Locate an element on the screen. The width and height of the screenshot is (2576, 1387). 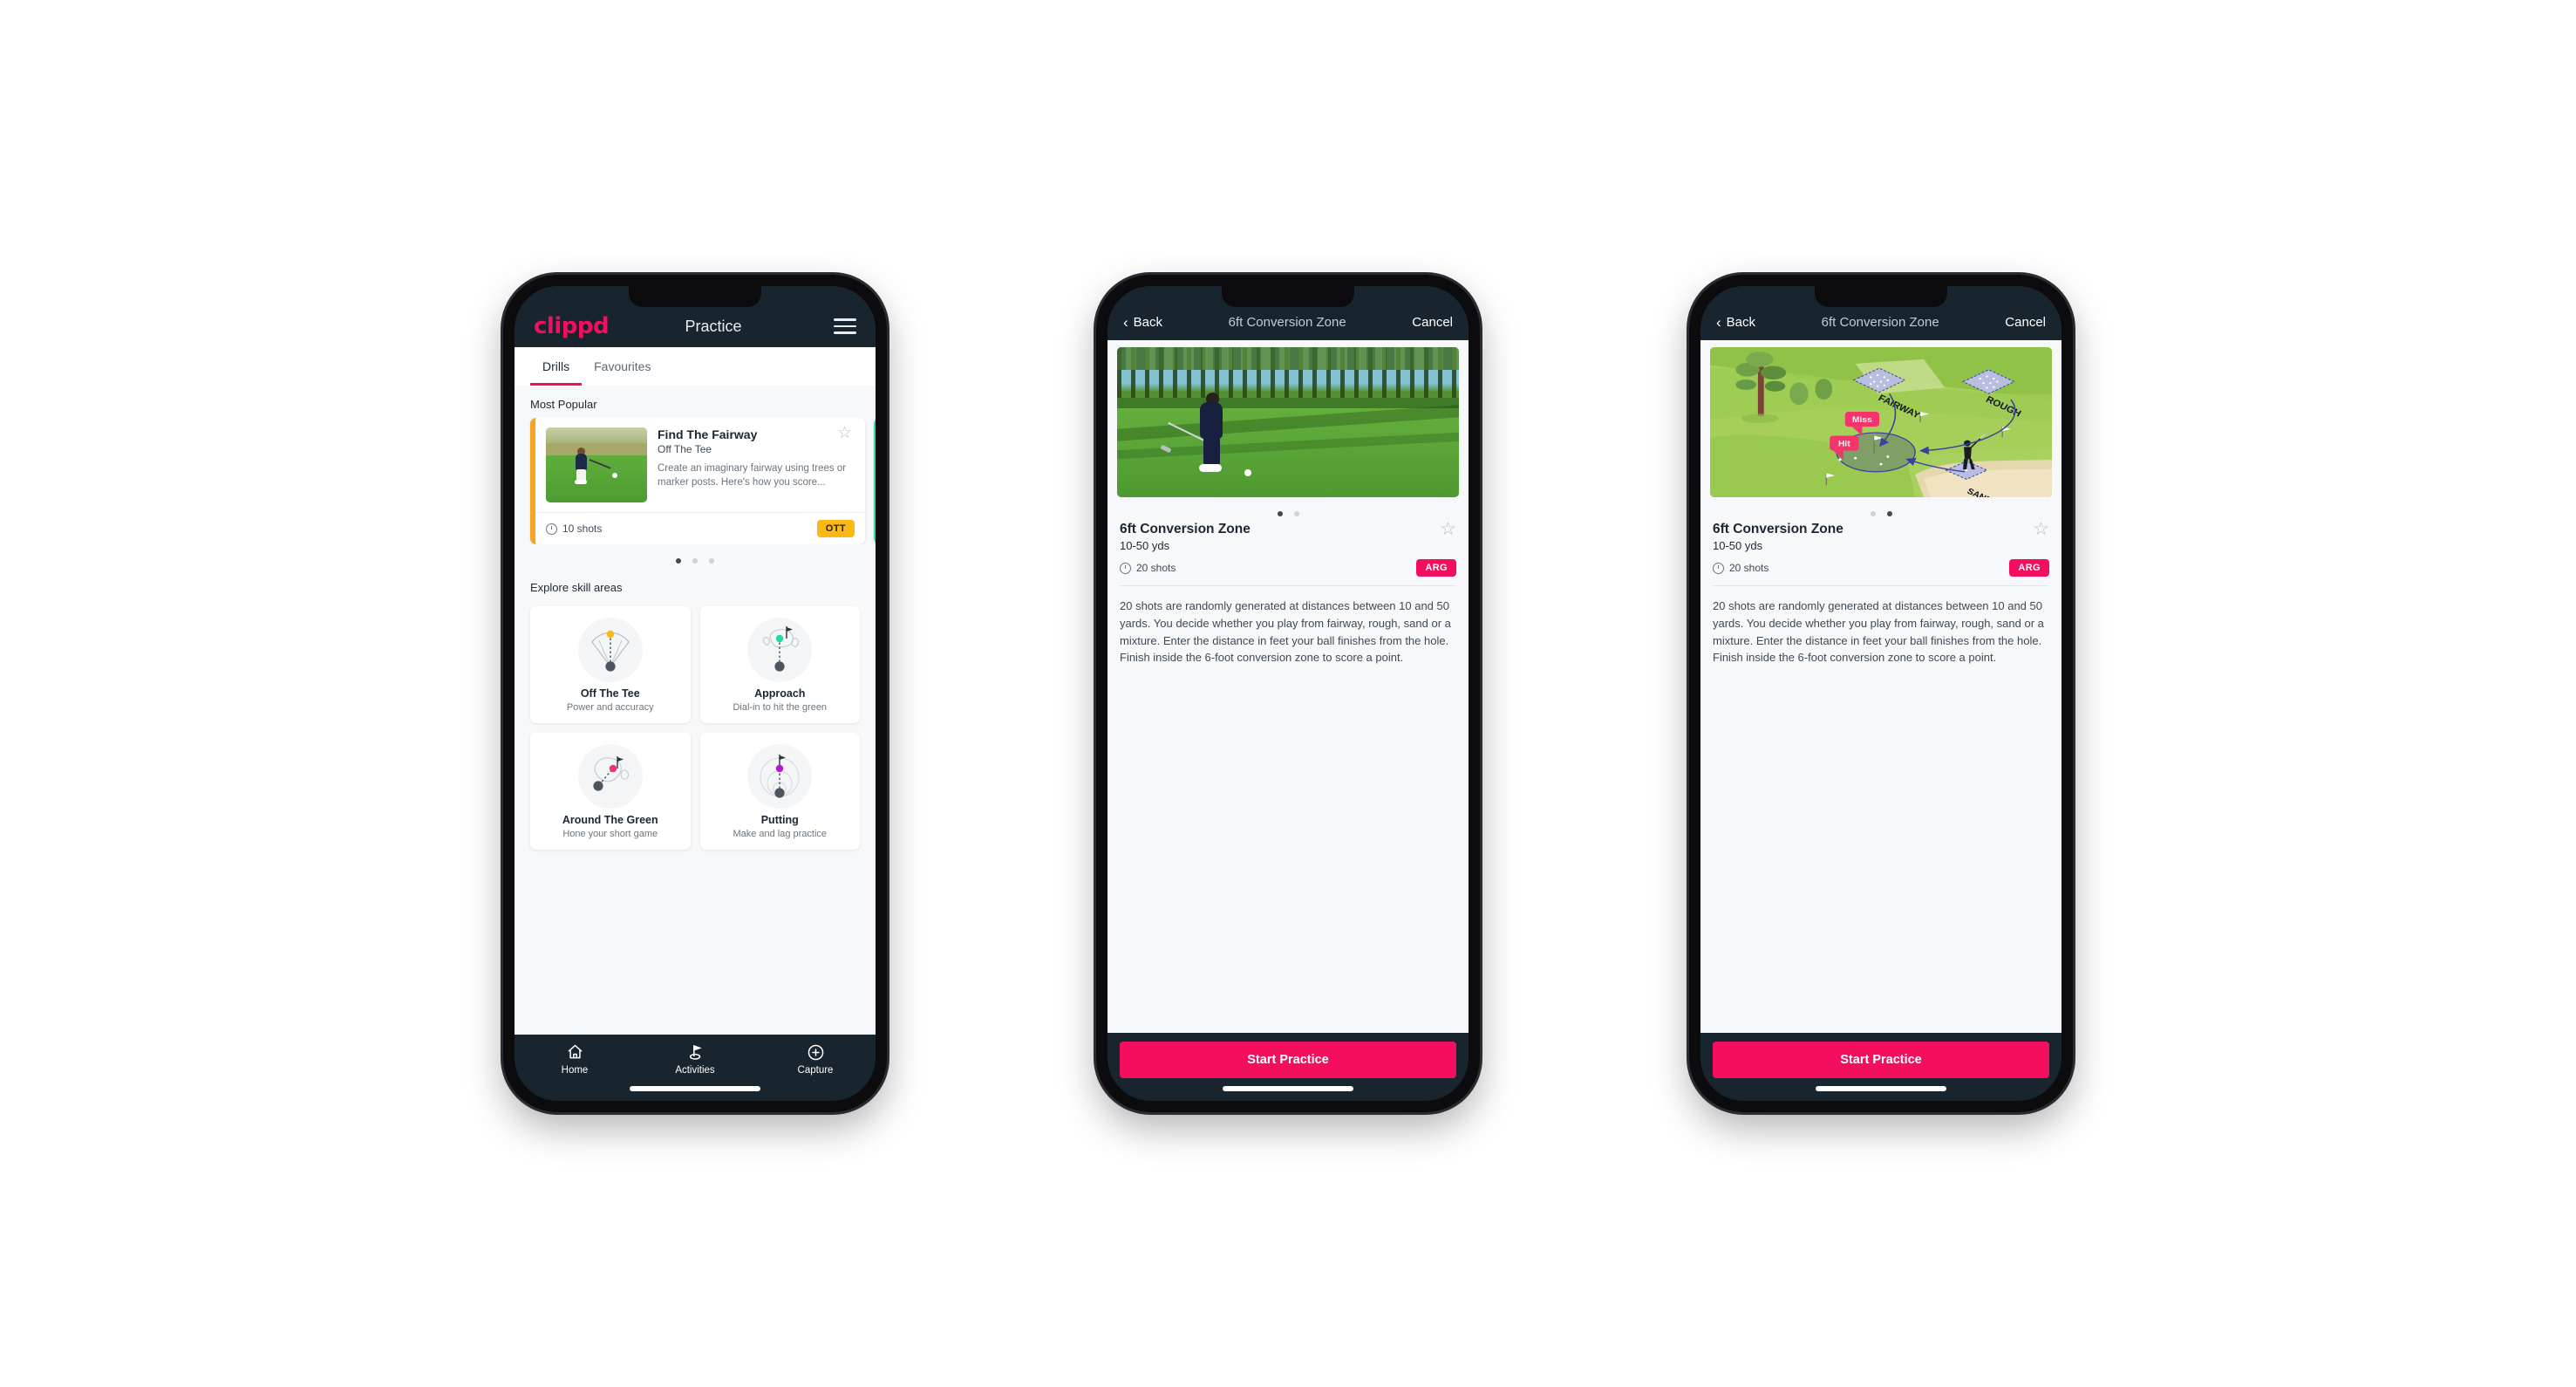
skill-card-approach: Approach Dial-in to hit the green is located at coordinates (780, 664).